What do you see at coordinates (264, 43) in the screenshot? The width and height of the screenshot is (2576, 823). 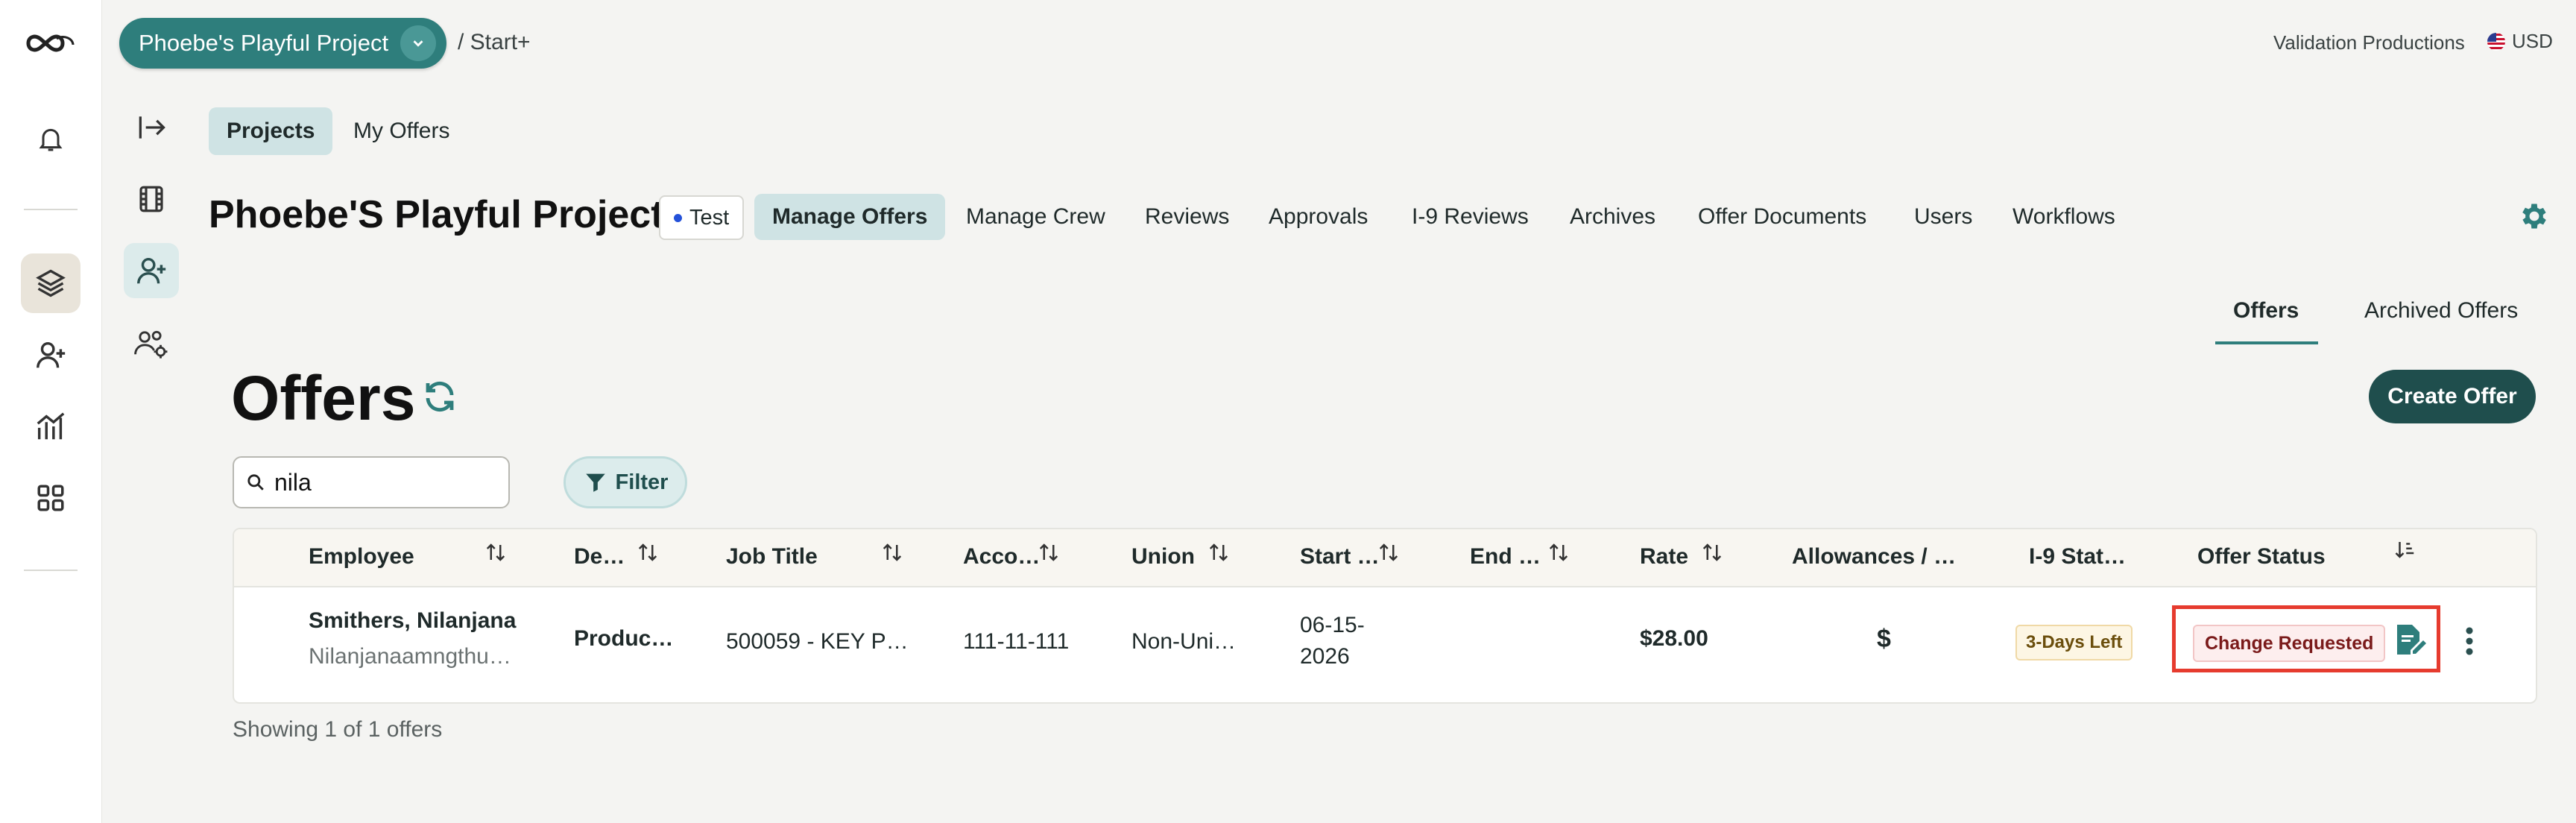 I see `project-name: Phoebe's Playful Project` at bounding box center [264, 43].